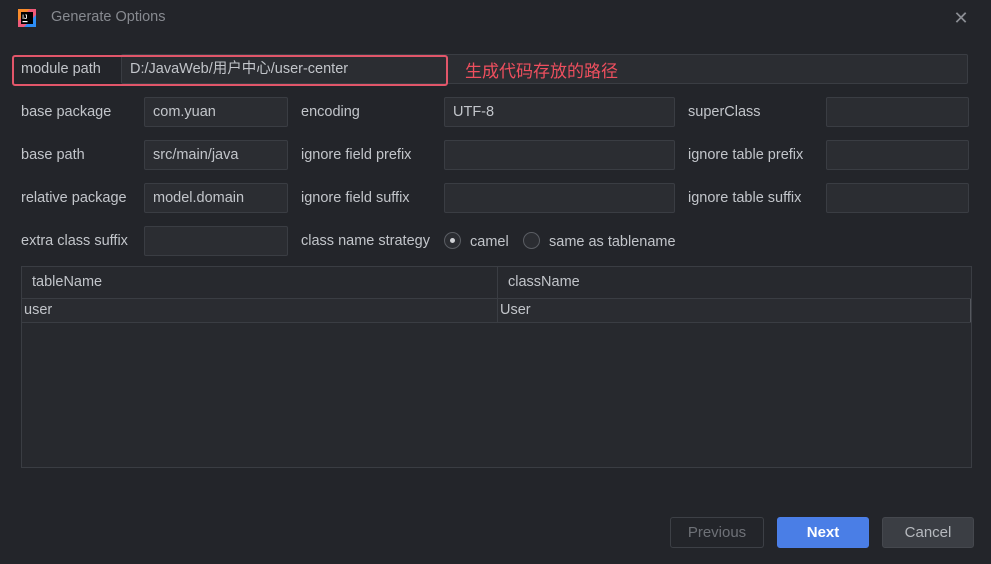 The image size is (991, 564). What do you see at coordinates (259, 282) in the screenshot?
I see `column-header-tablename: tableName` at bounding box center [259, 282].